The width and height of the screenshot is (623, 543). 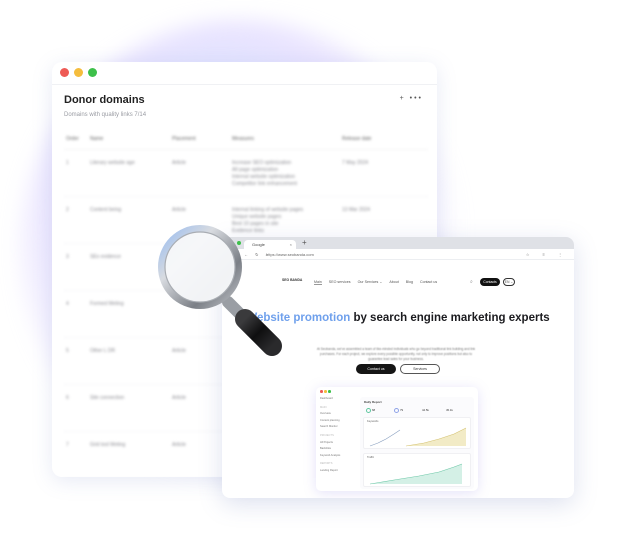 I want to click on dash-dot-yellow, so click(x=325, y=391).